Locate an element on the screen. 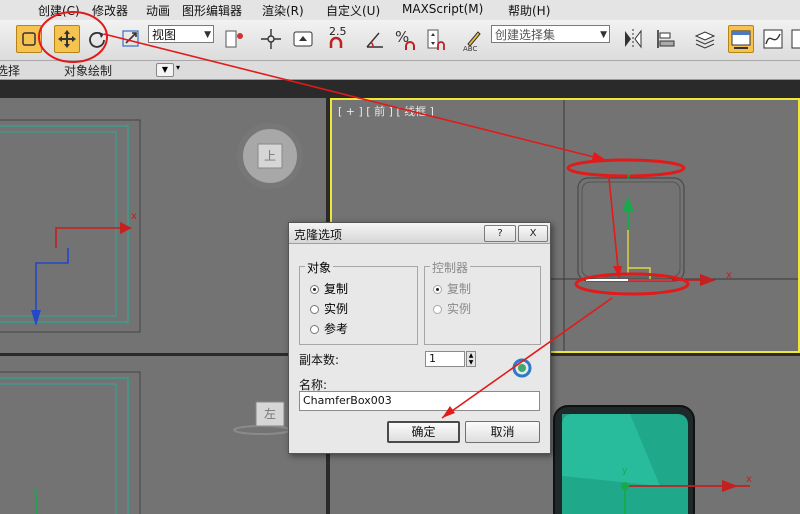 The height and width of the screenshot is (514, 800). arrow-to-ok-button is located at coordinates (527, 358).